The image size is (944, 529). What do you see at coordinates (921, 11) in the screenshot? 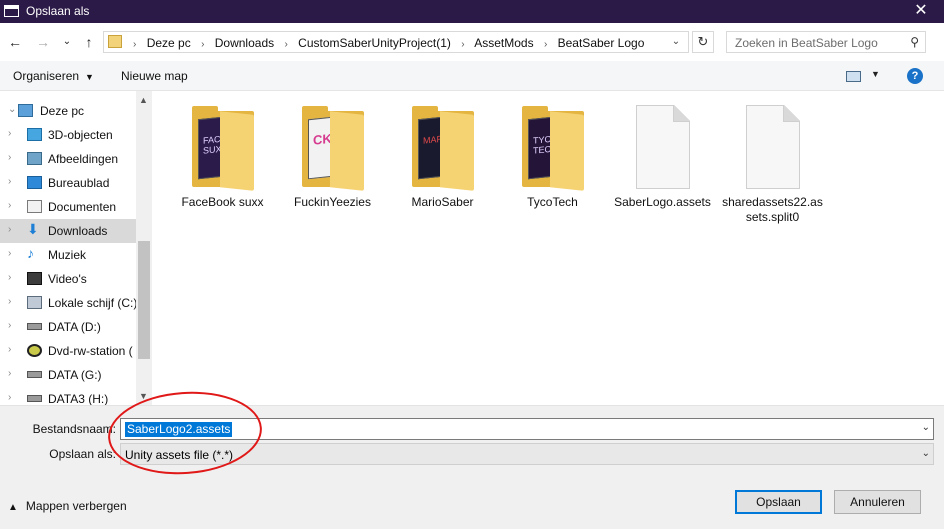
I see `close-button: ✕` at bounding box center [921, 11].